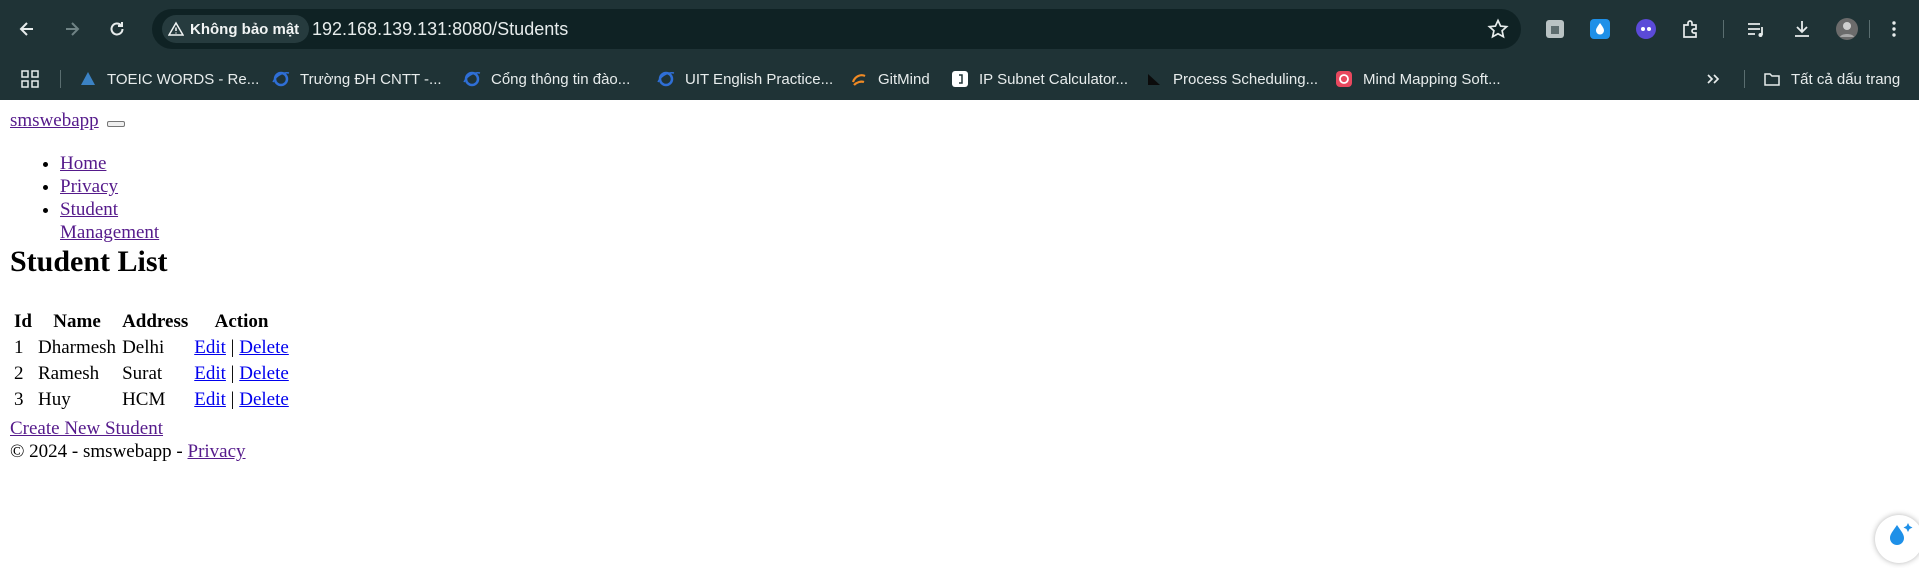  Describe the element at coordinates (858, 80) in the screenshot. I see `gitmind-icon` at that location.